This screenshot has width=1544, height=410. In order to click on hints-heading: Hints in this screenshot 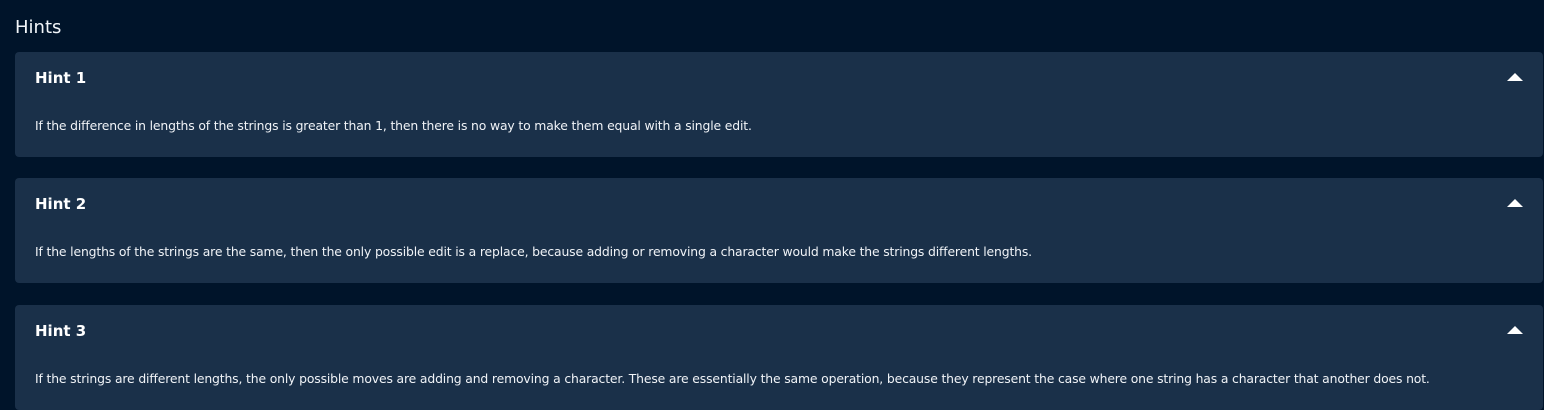, I will do `click(38, 27)`.